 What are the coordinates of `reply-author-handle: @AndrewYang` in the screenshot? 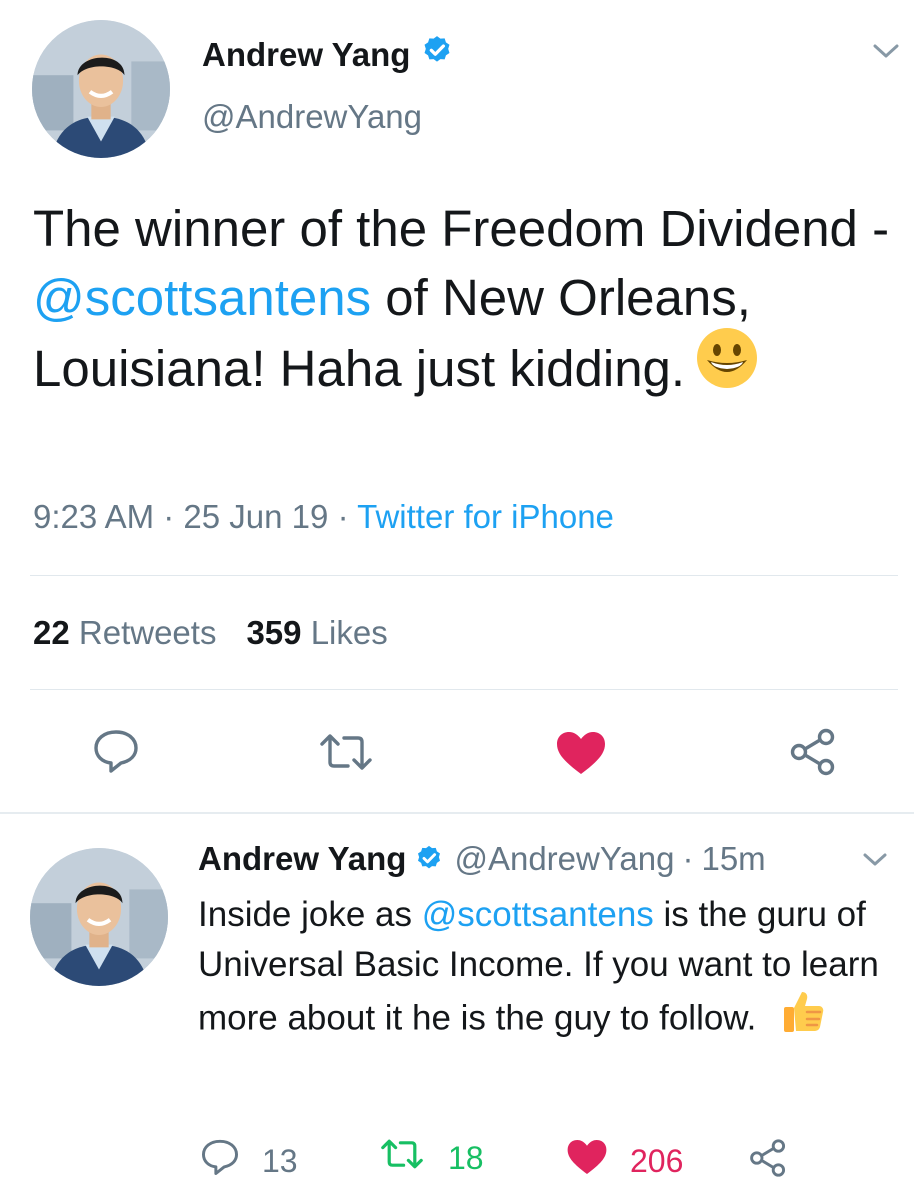 It's located at (564, 859).